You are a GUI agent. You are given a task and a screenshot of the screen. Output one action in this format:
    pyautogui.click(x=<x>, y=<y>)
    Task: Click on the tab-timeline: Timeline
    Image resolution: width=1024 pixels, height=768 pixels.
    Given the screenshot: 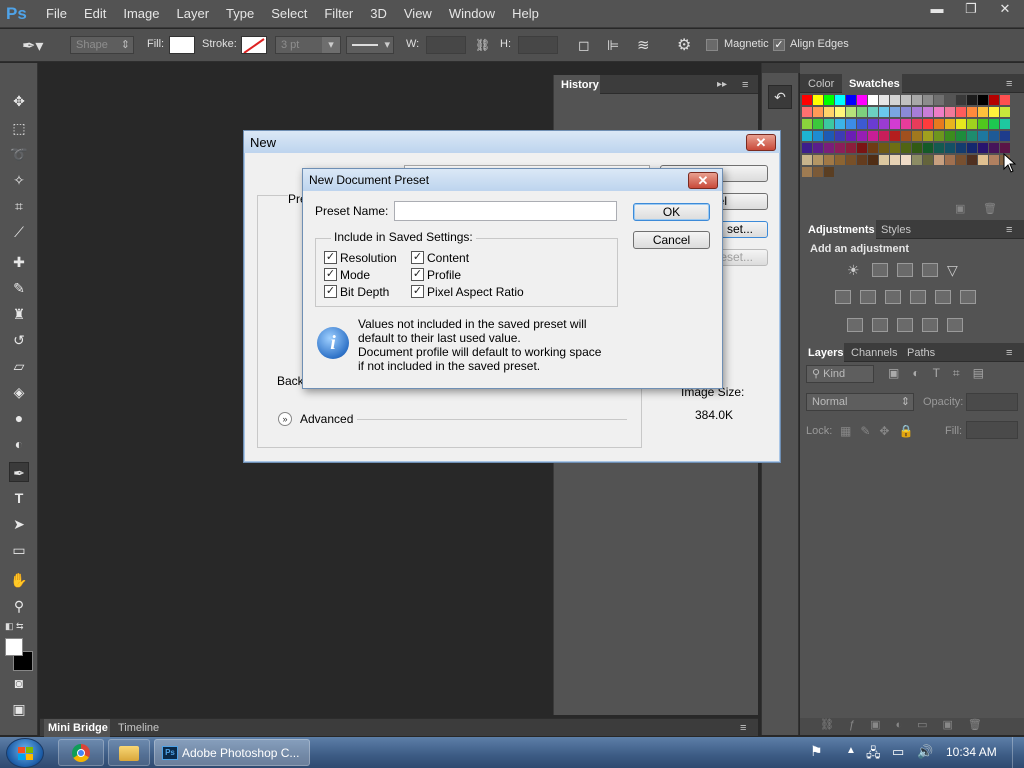 What is the action you would take?
    pyautogui.click(x=138, y=728)
    